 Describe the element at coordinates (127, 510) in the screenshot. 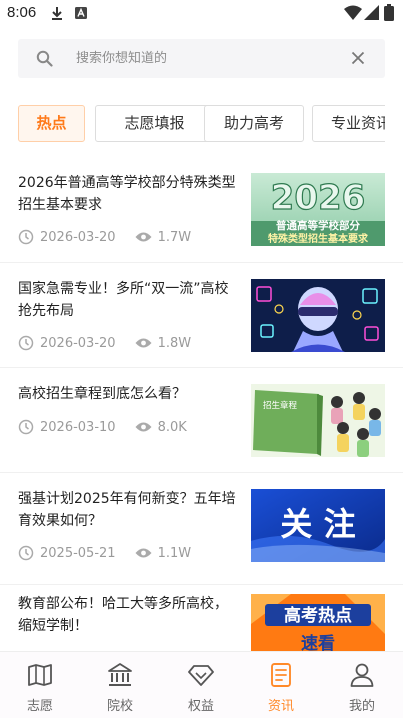

I see `news-title: 强基计划2025年有何新变？五年培育效果如何？` at that location.